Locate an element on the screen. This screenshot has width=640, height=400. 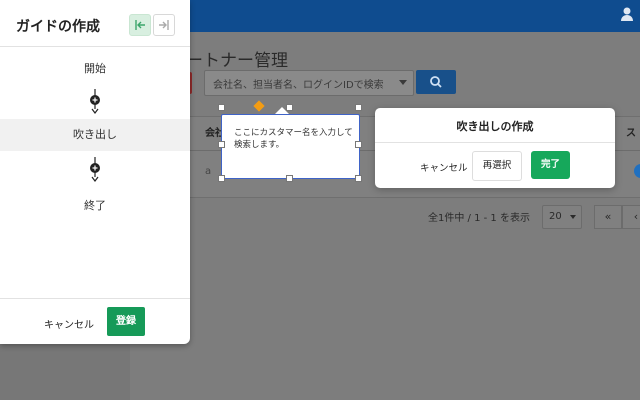
modal-cancel-button: キャンセル is located at coordinates (444, 167).